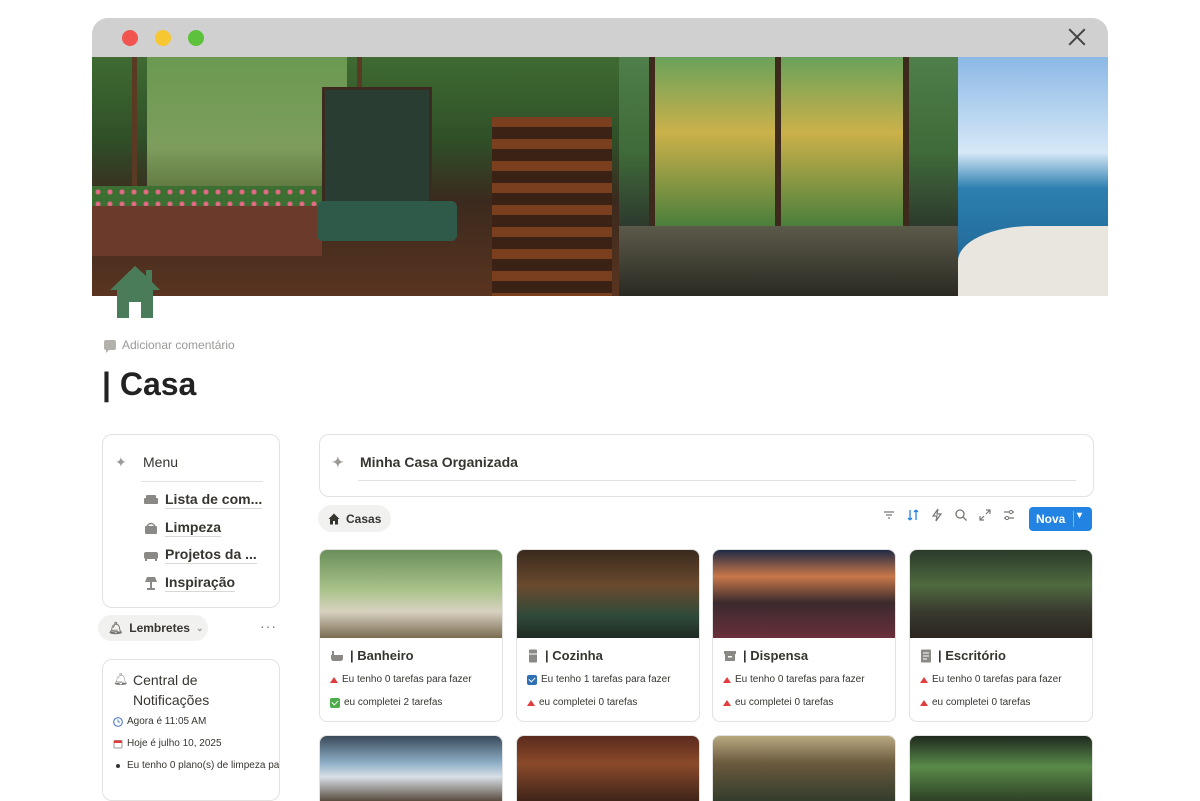  What do you see at coordinates (118, 721) in the screenshot?
I see `clock-icon` at bounding box center [118, 721].